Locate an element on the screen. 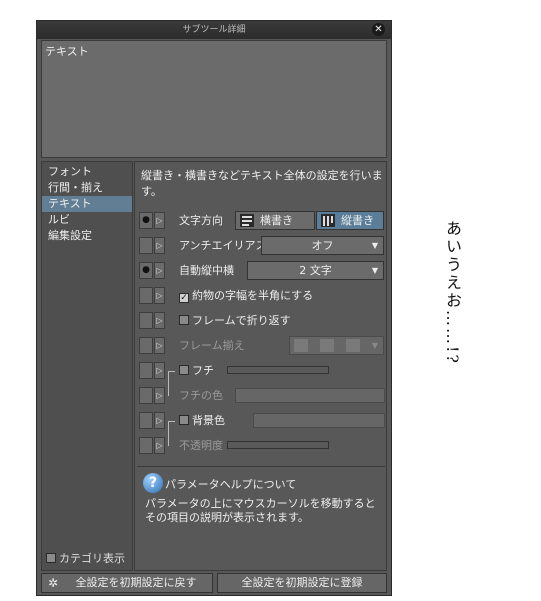 The height and width of the screenshot is (601, 541). background-color-swatch is located at coordinates (319, 420).